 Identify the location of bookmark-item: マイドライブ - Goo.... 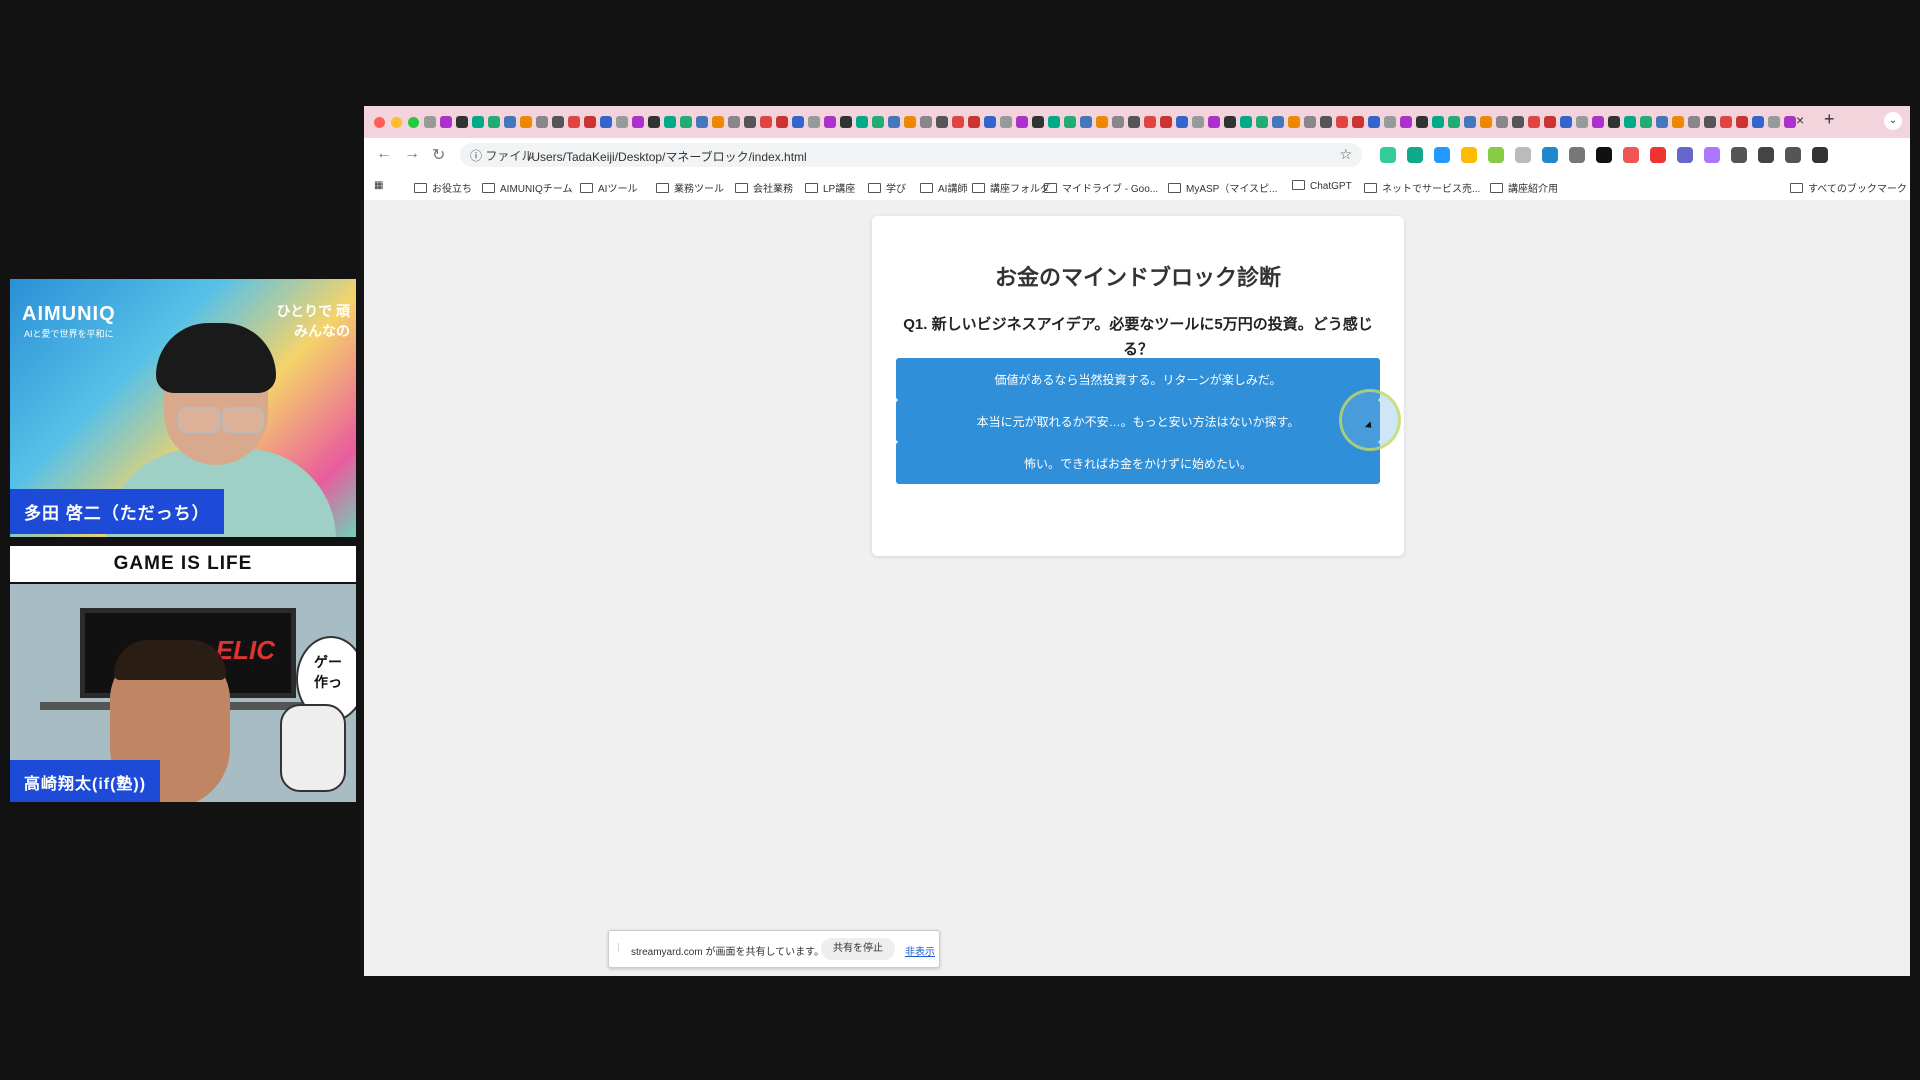
(1101, 187).